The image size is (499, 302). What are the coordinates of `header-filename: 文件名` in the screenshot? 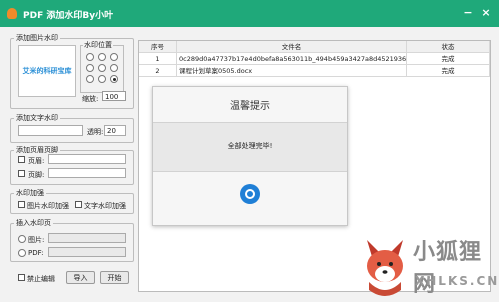 It's located at (292, 47).